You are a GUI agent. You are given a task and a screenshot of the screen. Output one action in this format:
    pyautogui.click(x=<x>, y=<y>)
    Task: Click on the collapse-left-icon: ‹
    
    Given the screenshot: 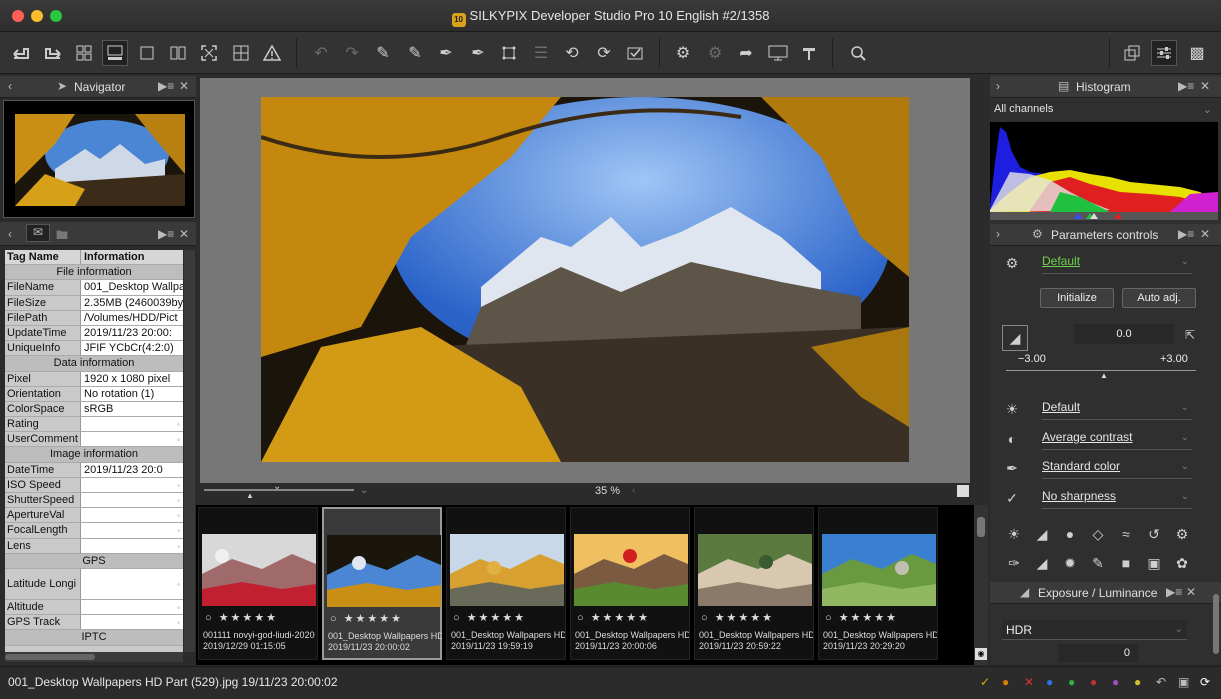 What is the action you would take?
    pyautogui.click(x=10, y=86)
    